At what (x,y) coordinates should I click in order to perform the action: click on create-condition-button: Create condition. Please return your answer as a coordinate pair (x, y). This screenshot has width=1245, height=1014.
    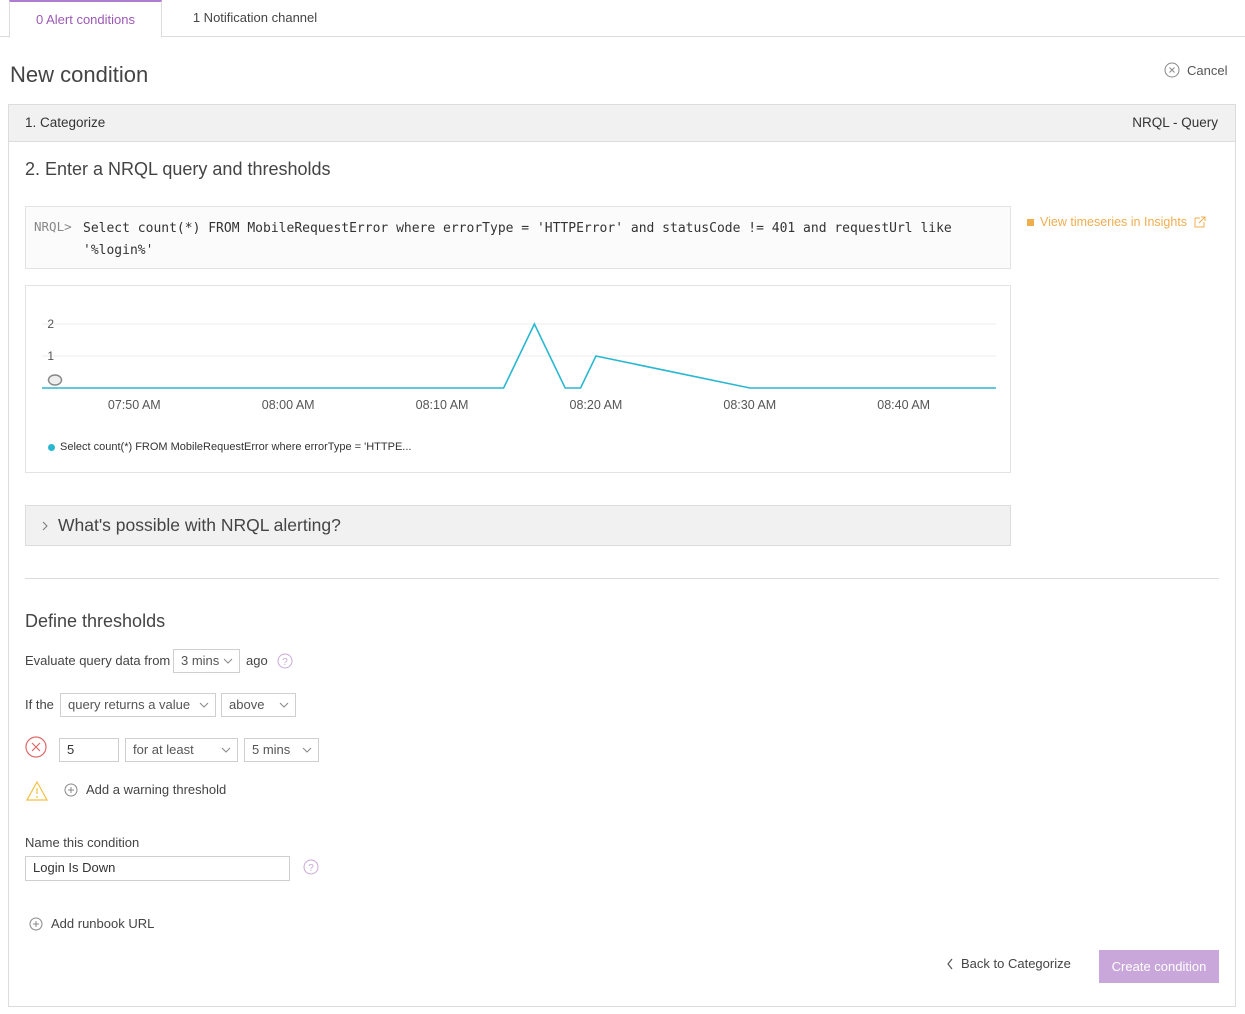
    Looking at the image, I should click on (1159, 966).